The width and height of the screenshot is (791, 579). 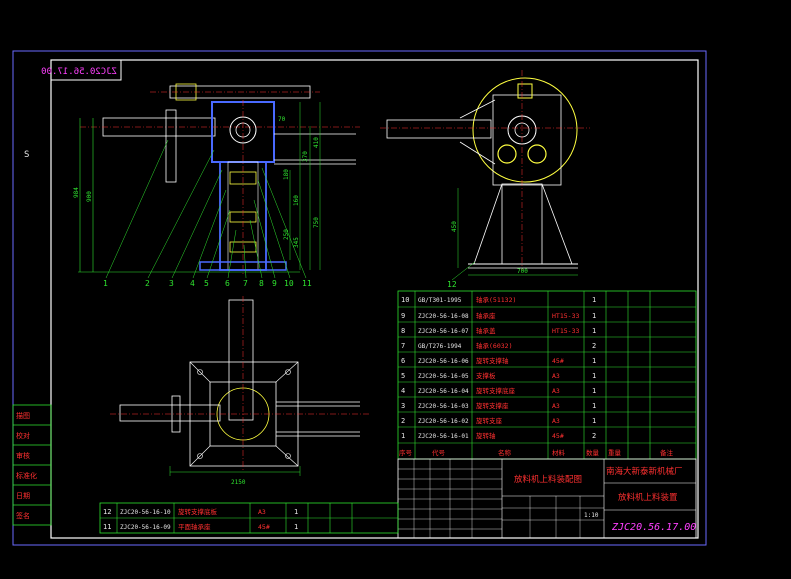 What do you see at coordinates (403, 436) in the screenshot?
I see `part-row-no: 1` at bounding box center [403, 436].